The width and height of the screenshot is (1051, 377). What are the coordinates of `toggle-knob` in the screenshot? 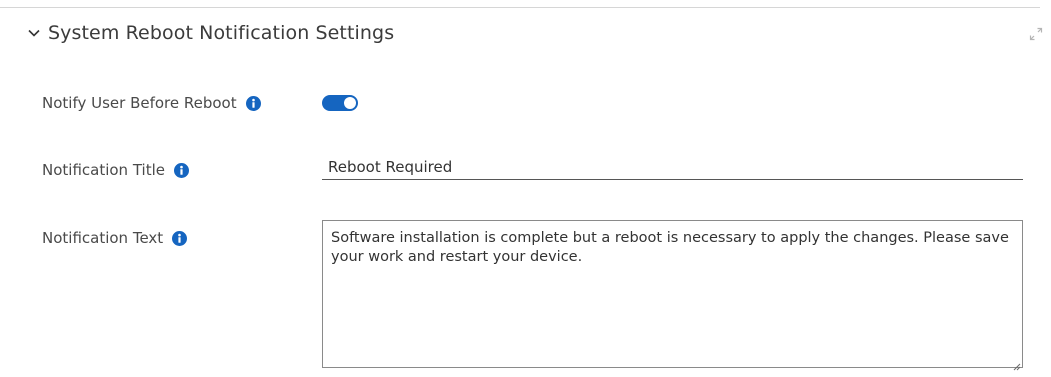 It's located at (350, 103).